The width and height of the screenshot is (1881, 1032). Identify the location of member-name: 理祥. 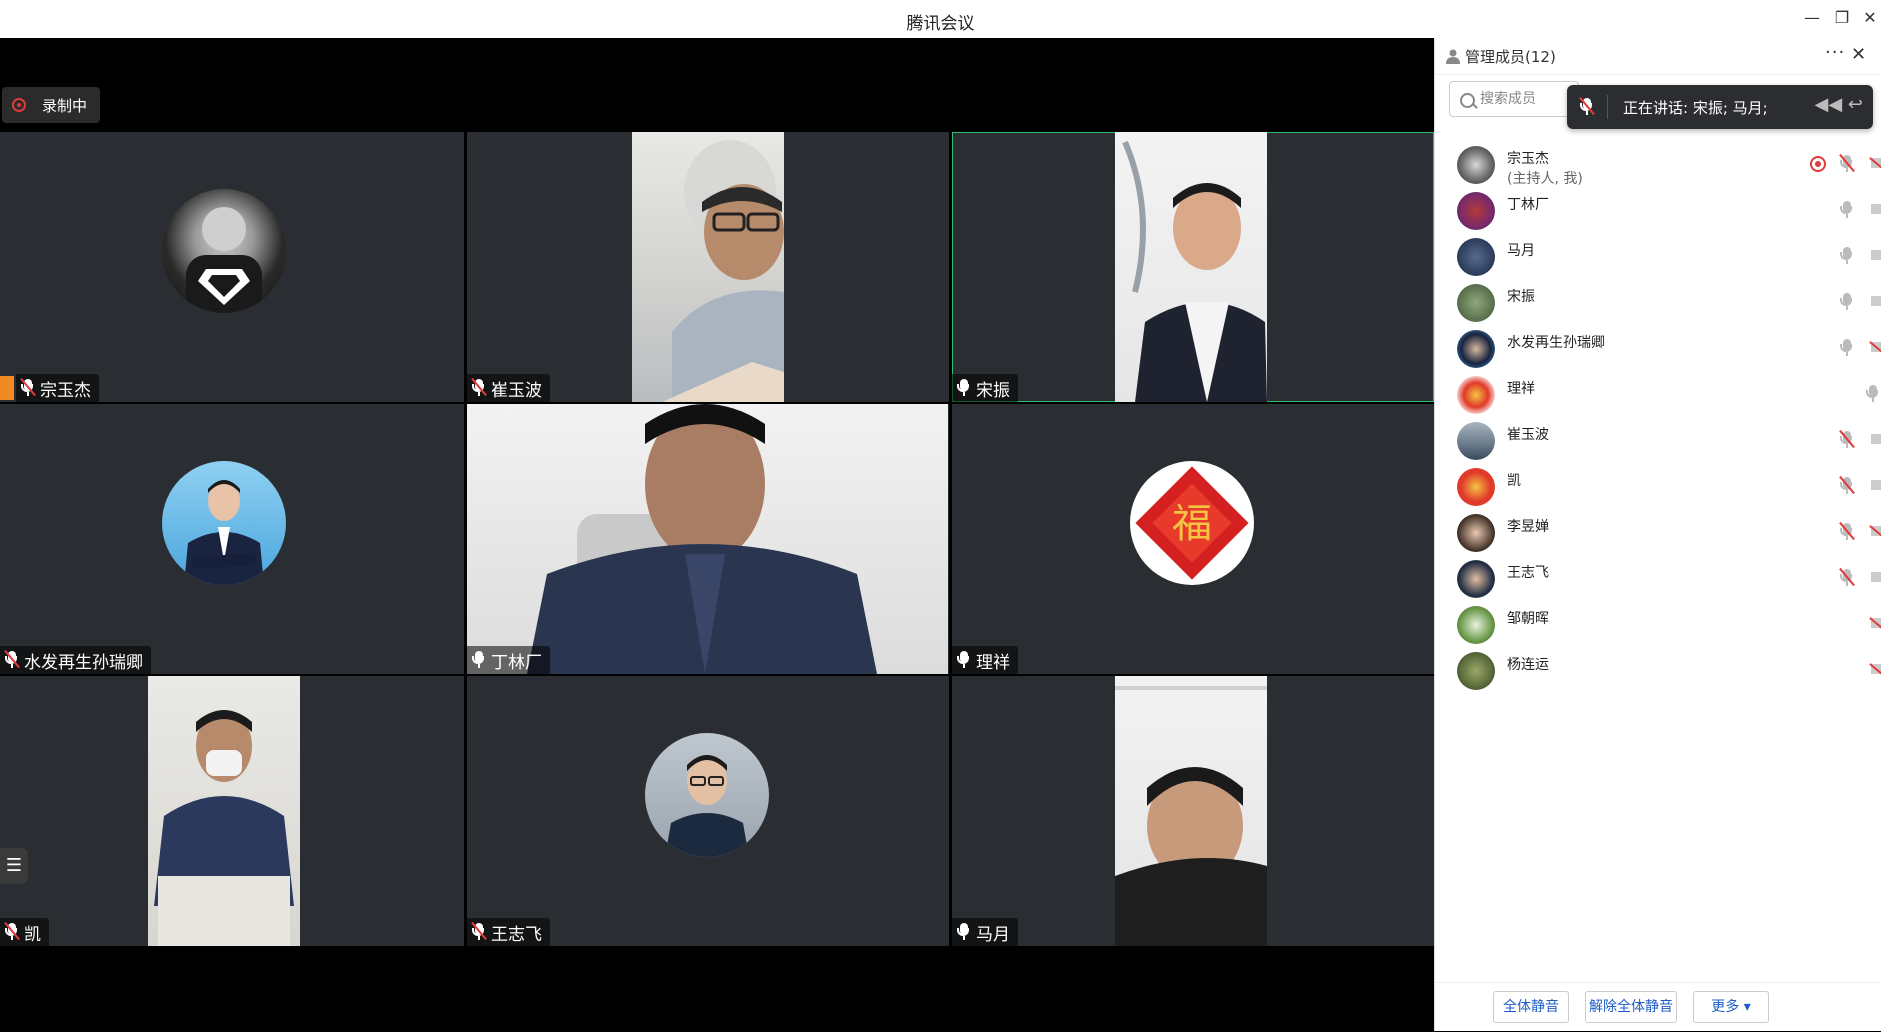
(1521, 389).